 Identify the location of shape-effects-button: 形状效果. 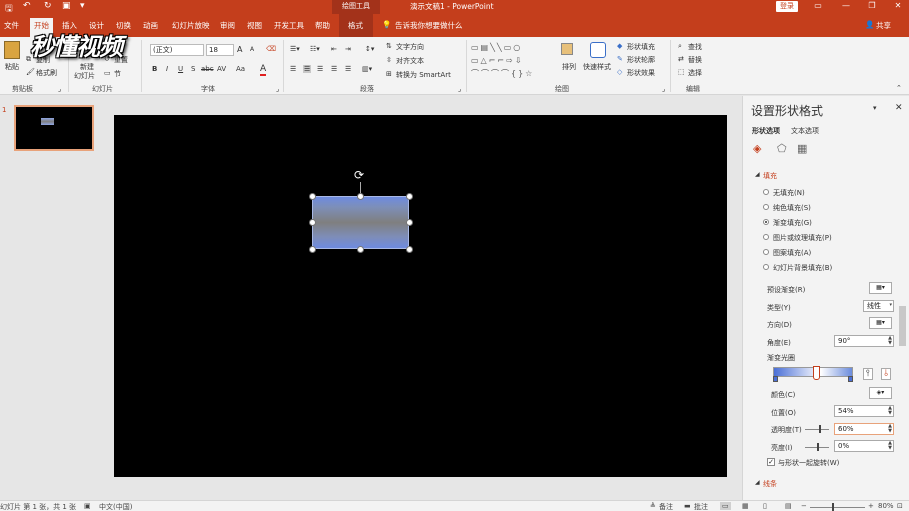
(641, 73).